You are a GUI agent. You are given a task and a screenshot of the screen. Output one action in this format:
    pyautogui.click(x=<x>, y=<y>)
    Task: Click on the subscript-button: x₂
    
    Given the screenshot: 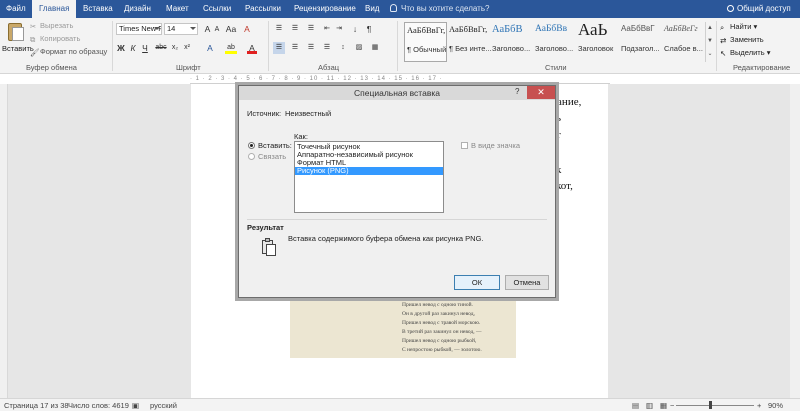 What is the action you would take?
    pyautogui.click(x=175, y=48)
    